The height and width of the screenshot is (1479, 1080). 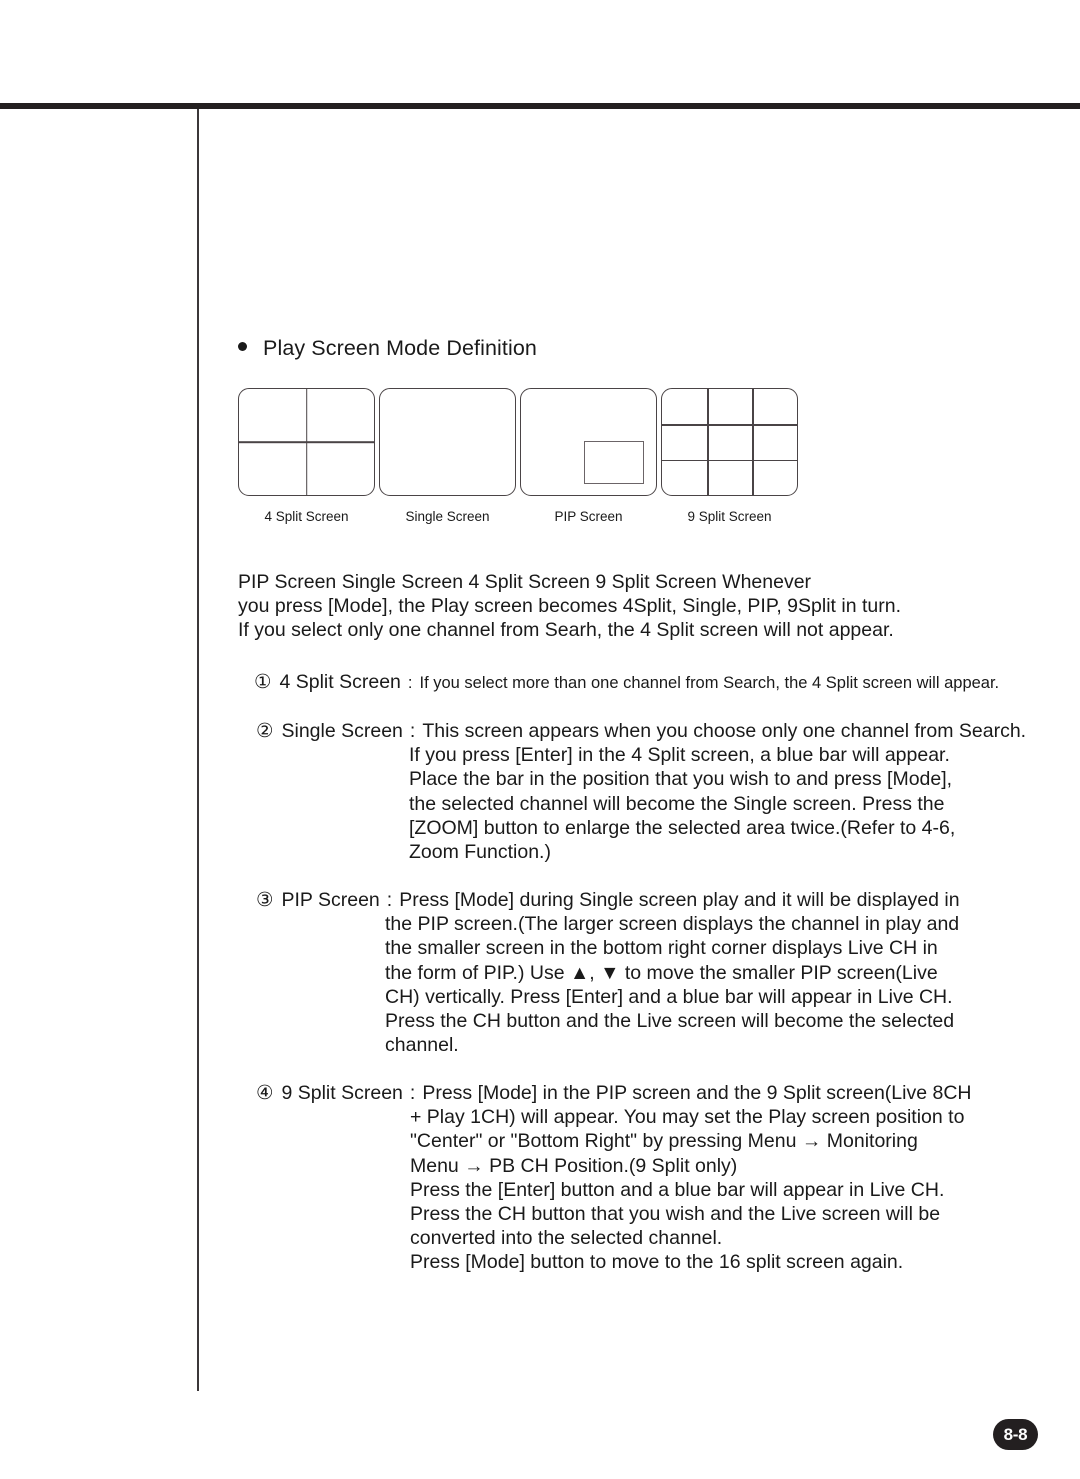 What do you see at coordinates (480, 852) in the screenshot?
I see `item-continuation-line: Zoom Function.)` at bounding box center [480, 852].